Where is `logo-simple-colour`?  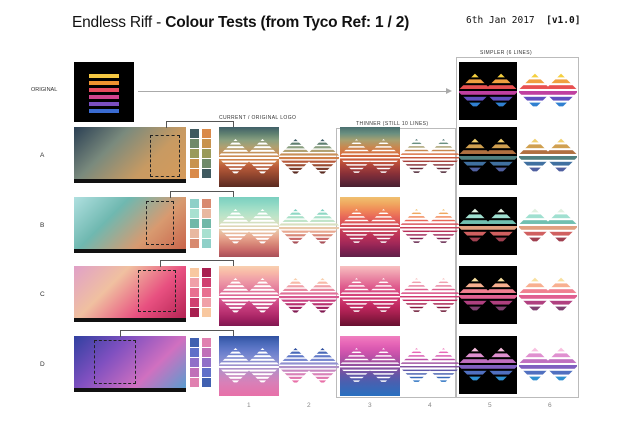 logo-simple-colour is located at coordinates (548, 155).